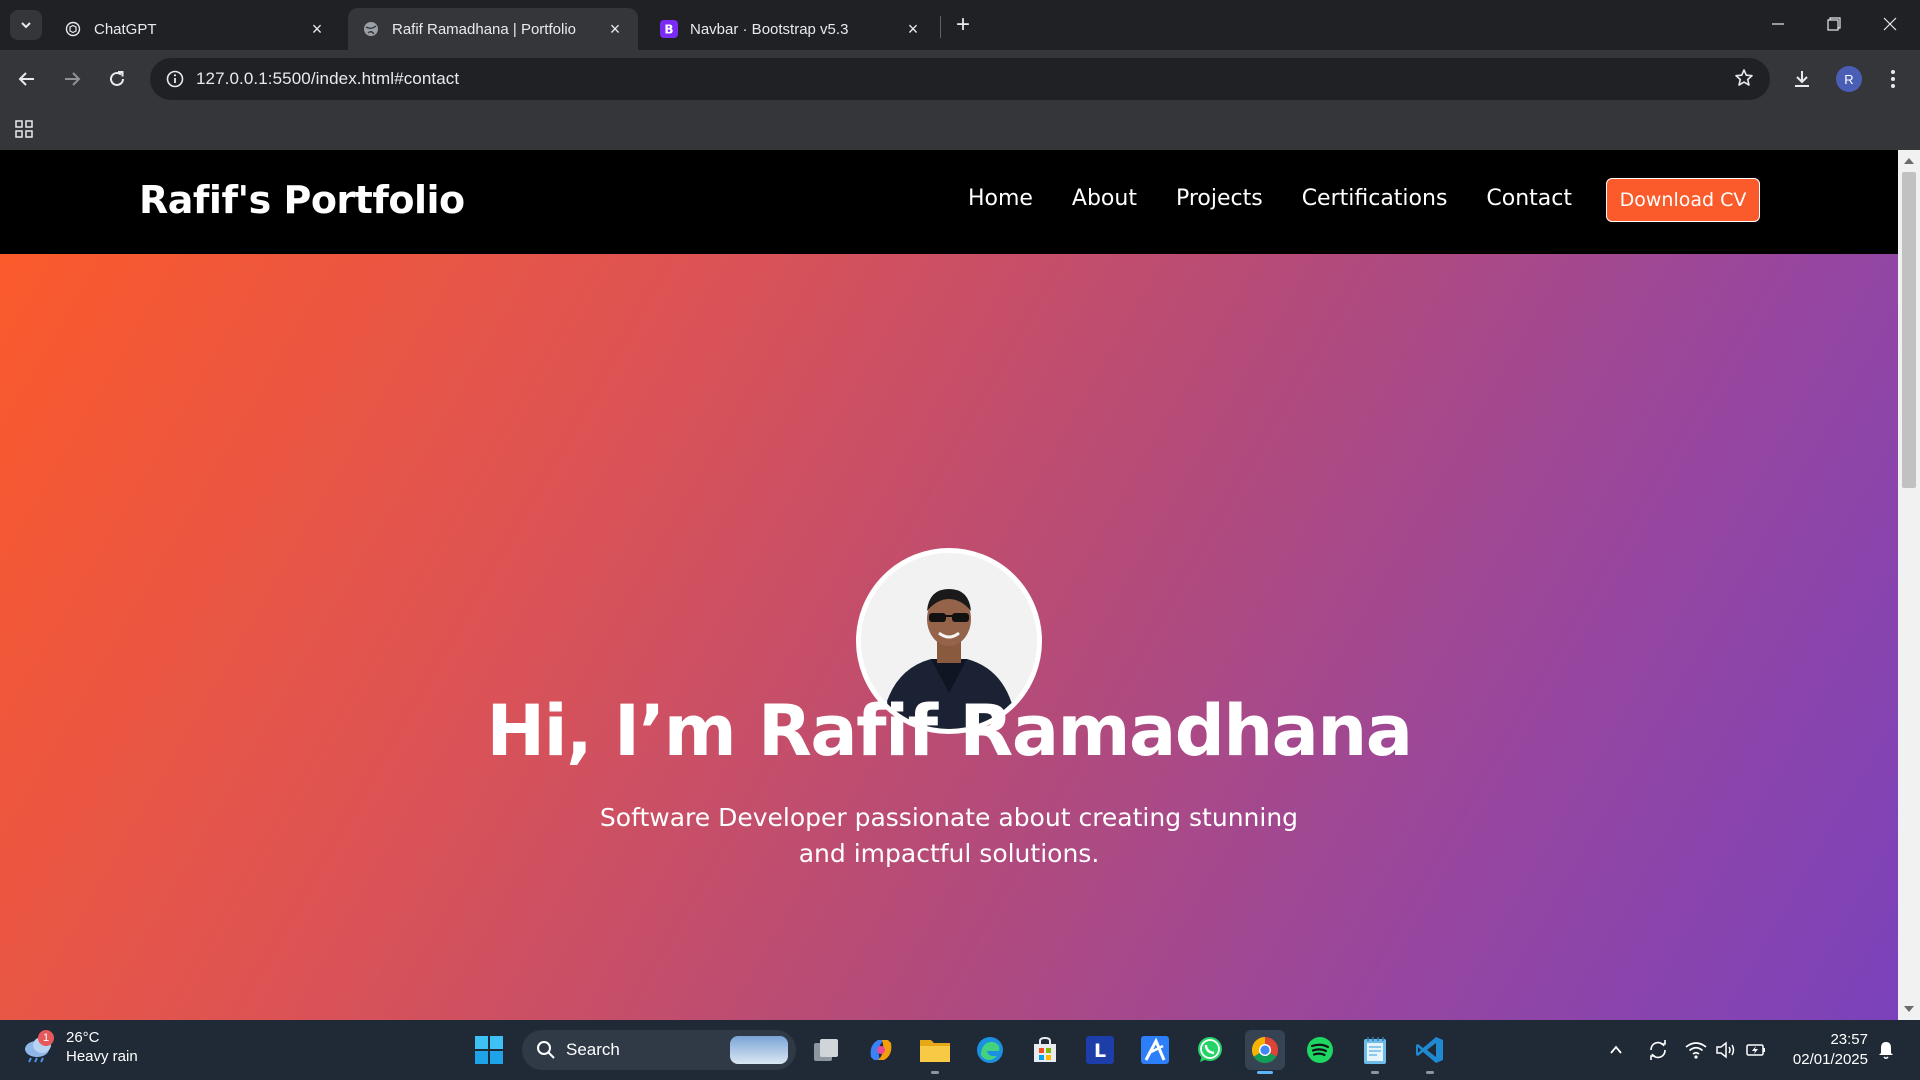 The image size is (1920, 1080). I want to click on network-button, so click(1696, 1050).